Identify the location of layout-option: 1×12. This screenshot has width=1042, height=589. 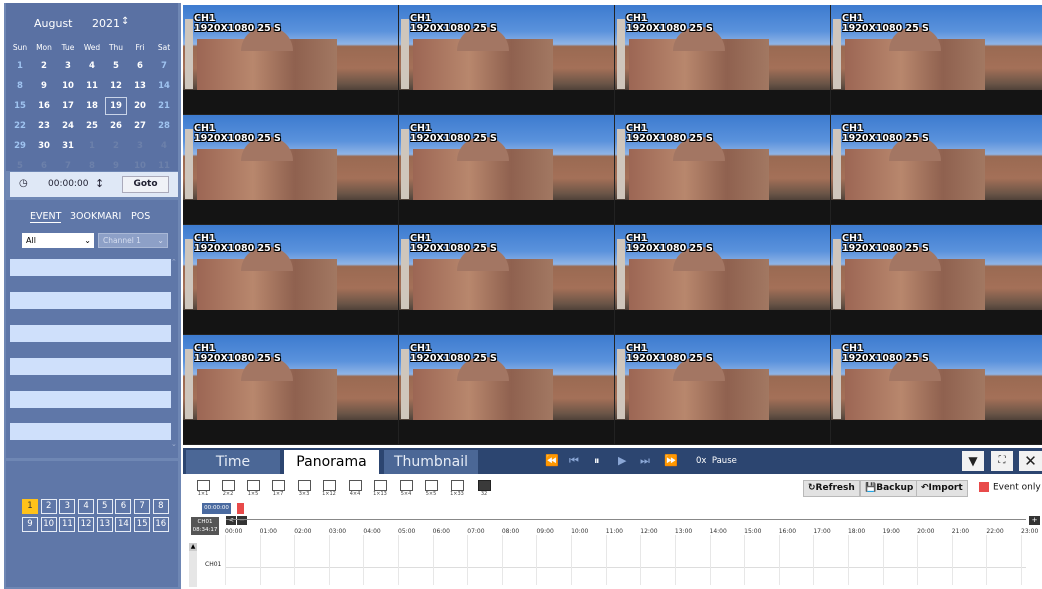
(329, 488).